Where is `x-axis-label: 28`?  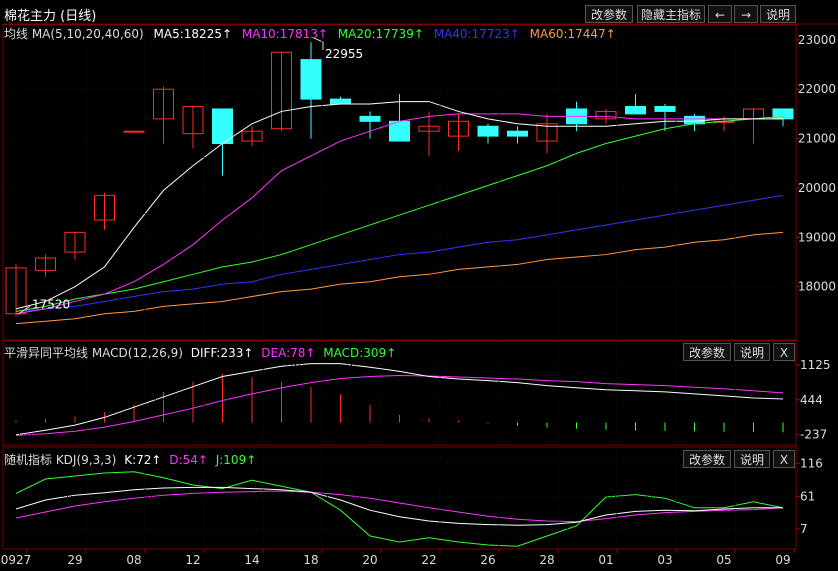 x-axis-label: 28 is located at coordinates (546, 560).